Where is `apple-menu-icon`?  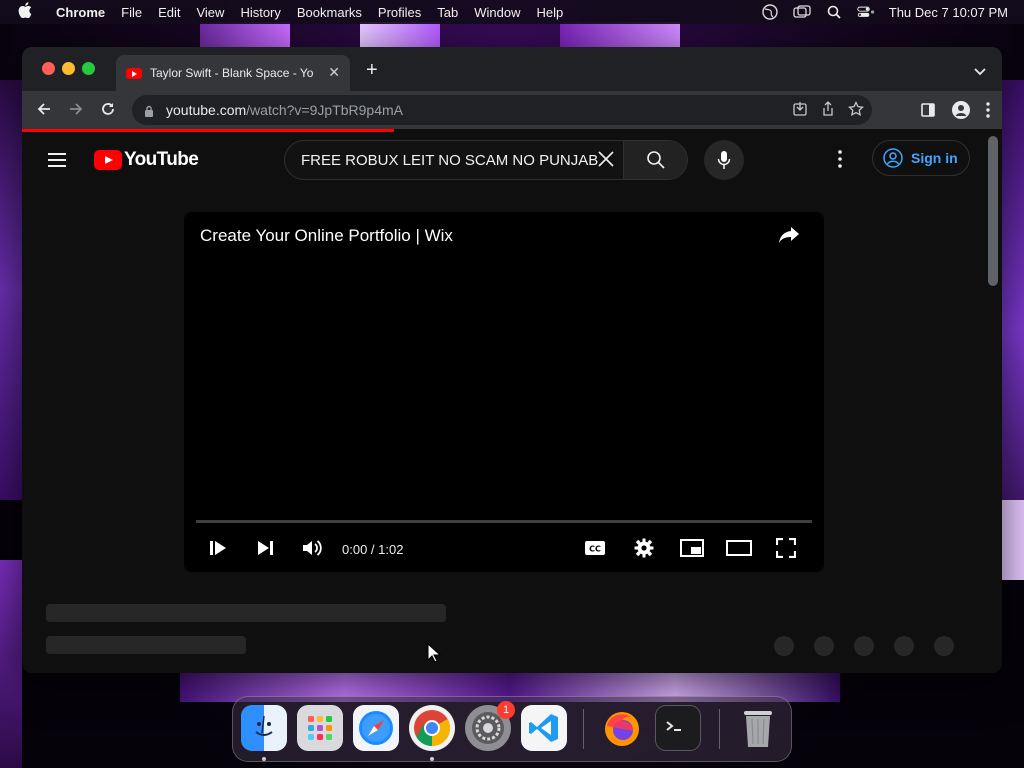 apple-menu-icon is located at coordinates (33, 12).